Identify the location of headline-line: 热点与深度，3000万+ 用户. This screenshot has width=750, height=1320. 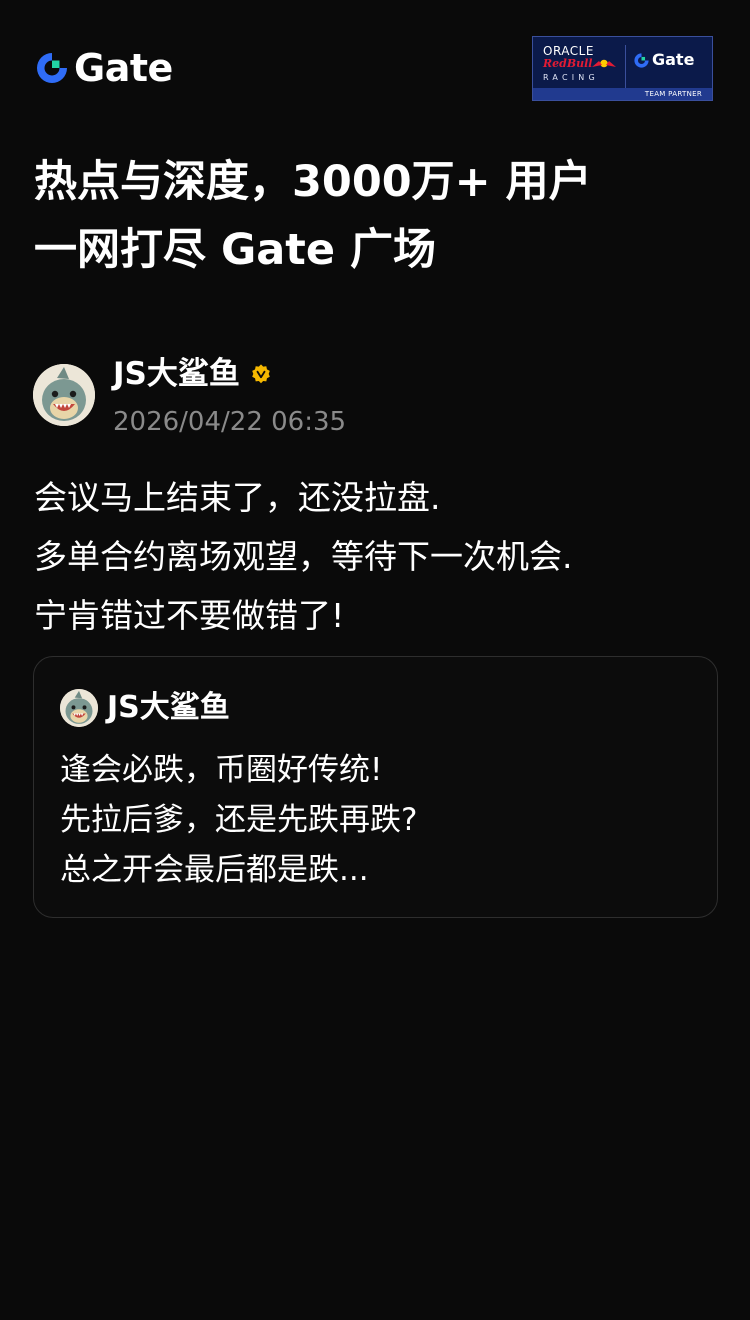
(313, 182).